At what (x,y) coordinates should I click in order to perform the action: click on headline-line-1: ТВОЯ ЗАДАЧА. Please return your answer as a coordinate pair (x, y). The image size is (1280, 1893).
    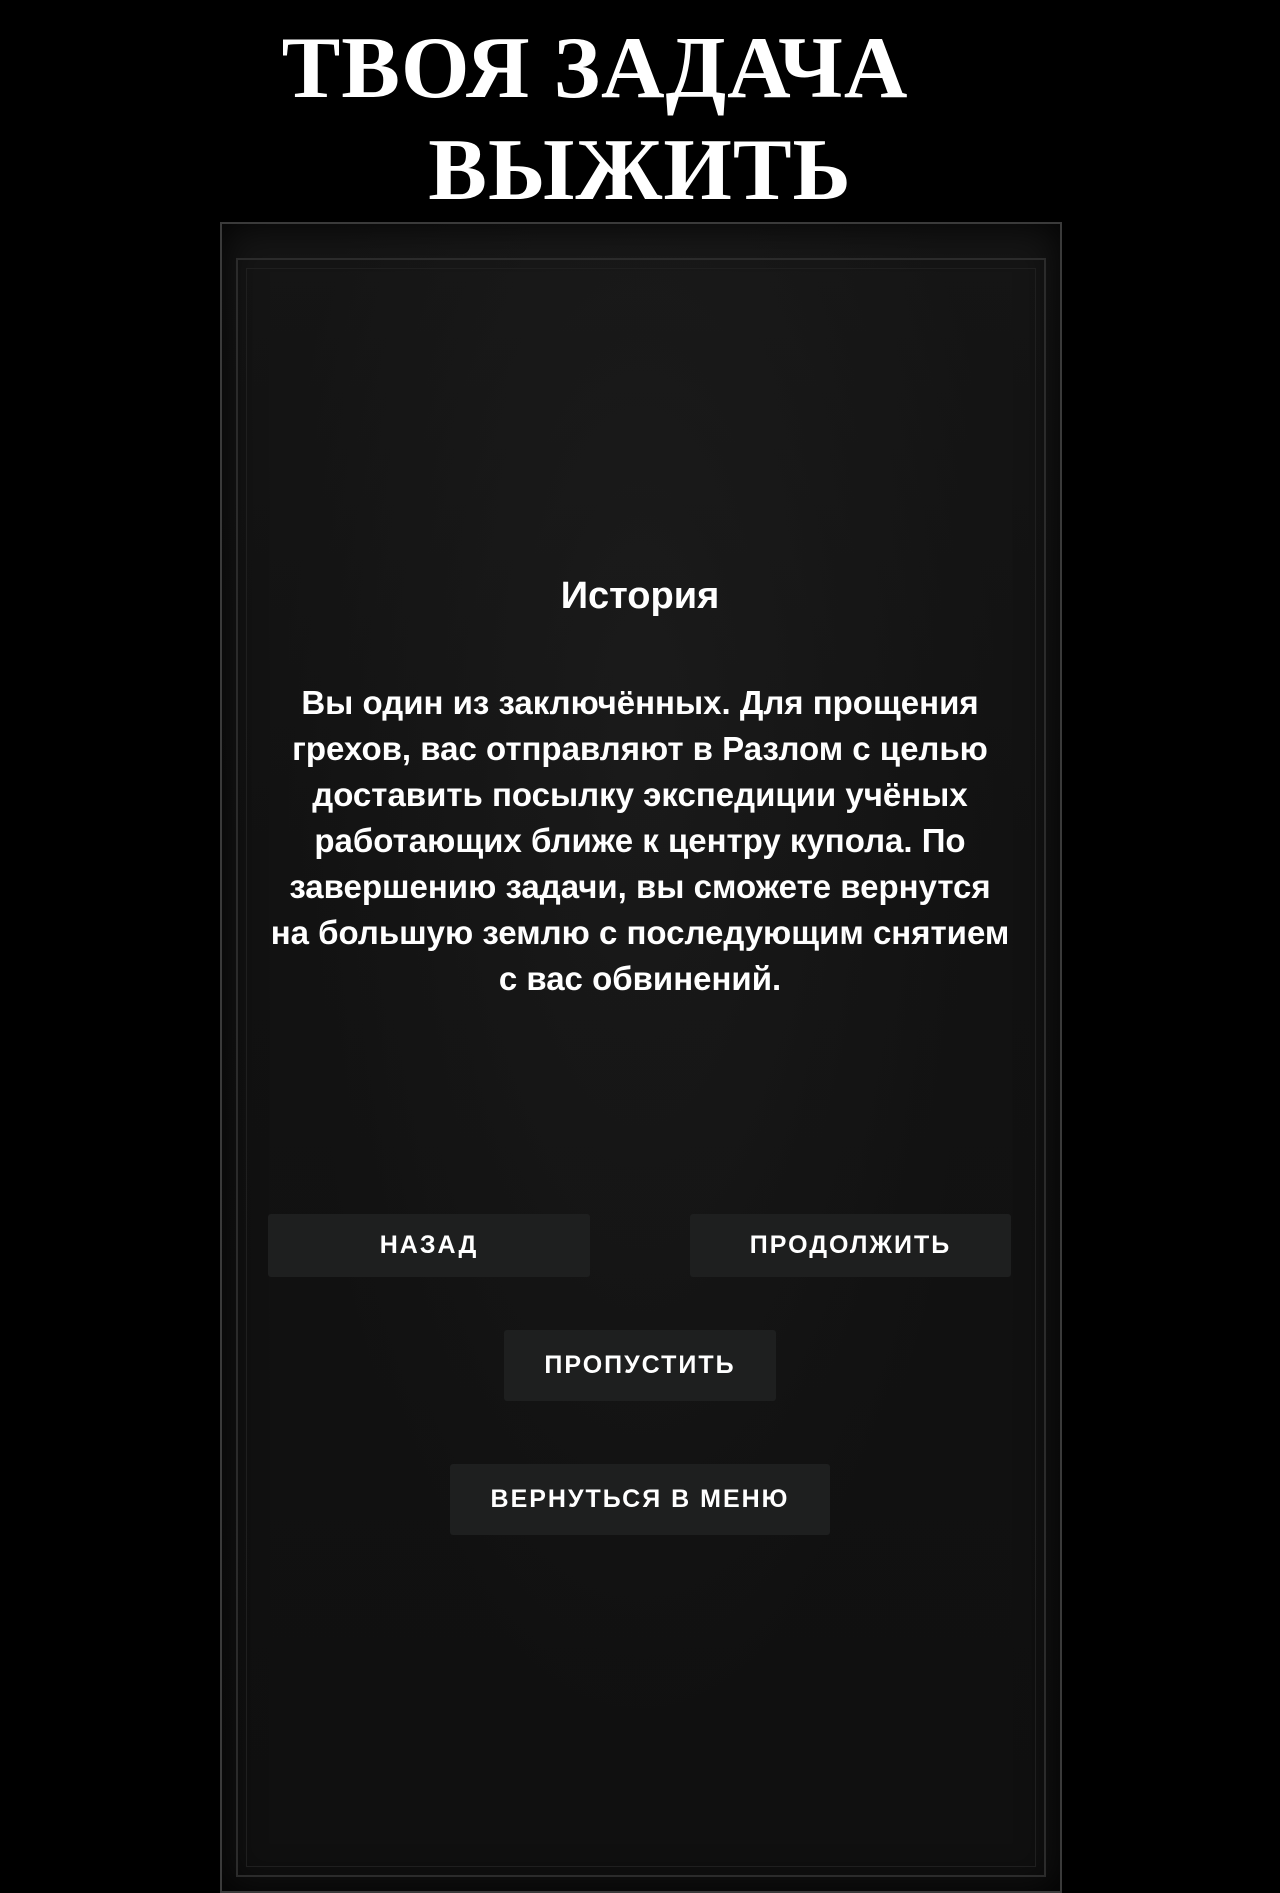
    Looking at the image, I should click on (595, 68).